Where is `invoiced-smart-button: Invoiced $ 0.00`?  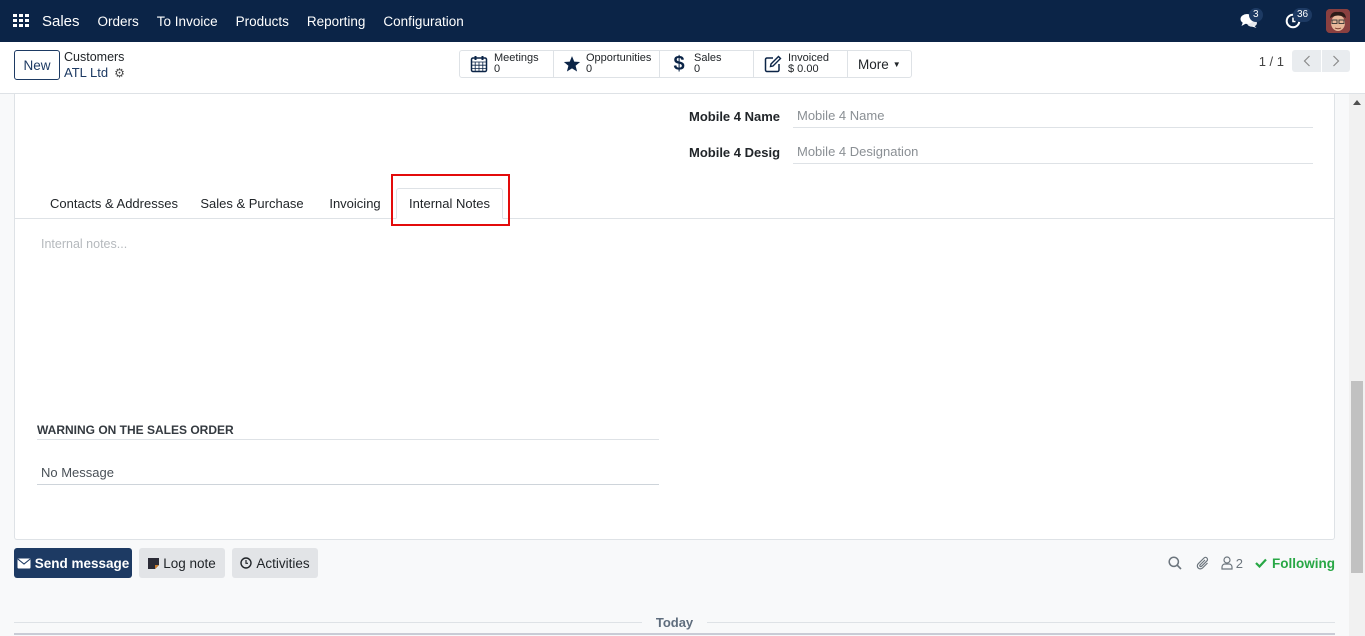 invoiced-smart-button: Invoiced $ 0.00 is located at coordinates (801, 64).